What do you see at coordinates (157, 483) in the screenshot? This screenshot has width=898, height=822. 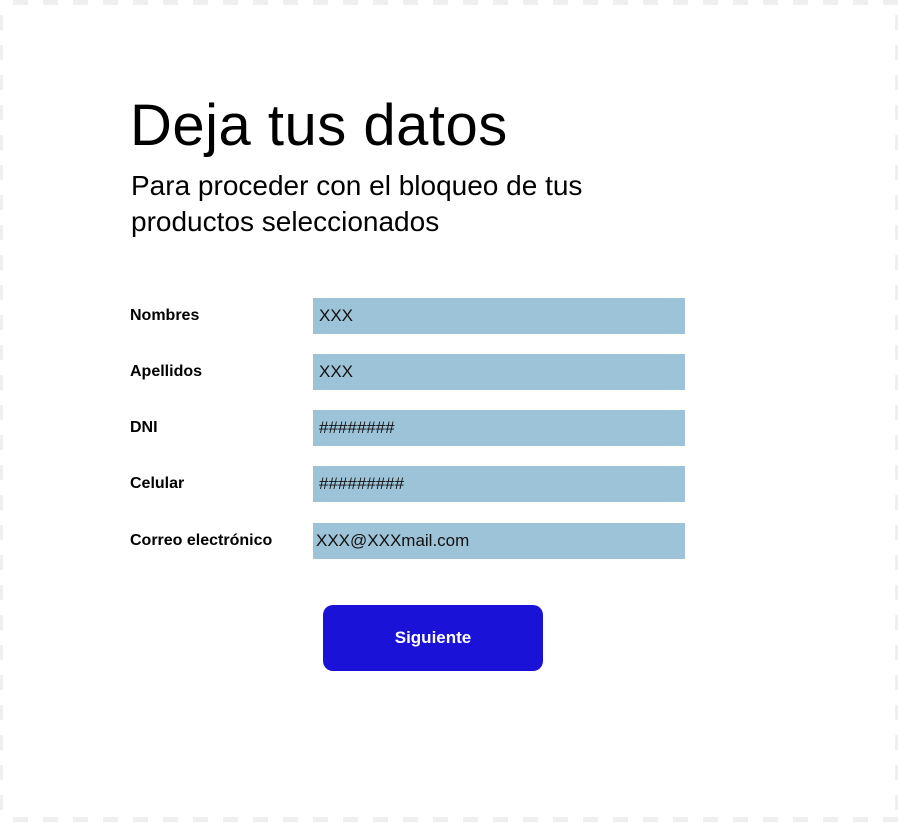 I see `celular-label: Celular` at bounding box center [157, 483].